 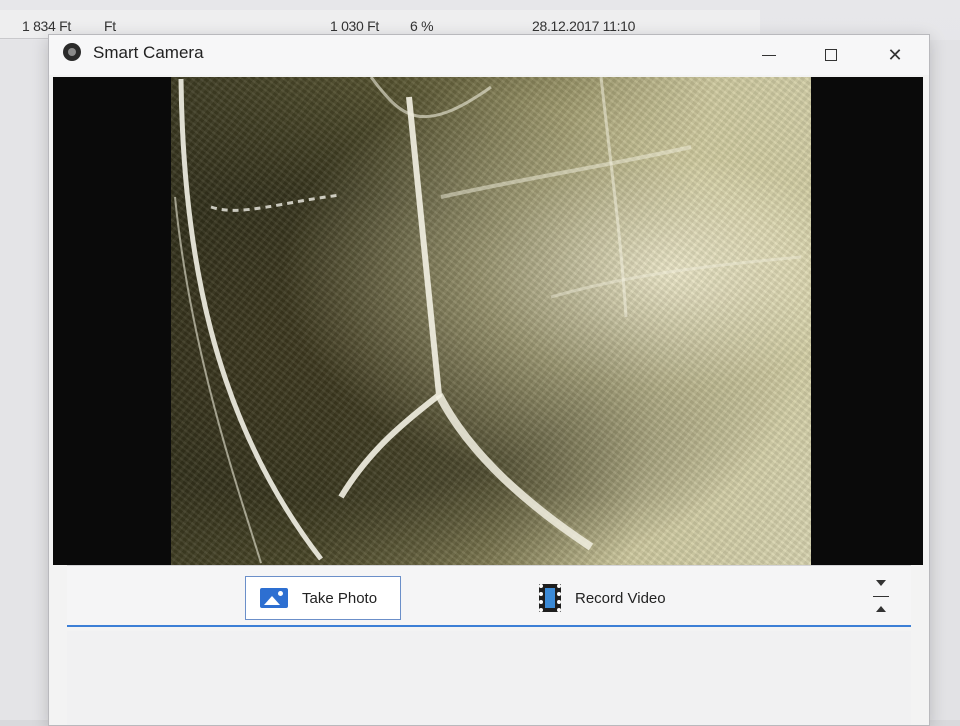 I want to click on record-video-button: Record Video, so click(x=610, y=598).